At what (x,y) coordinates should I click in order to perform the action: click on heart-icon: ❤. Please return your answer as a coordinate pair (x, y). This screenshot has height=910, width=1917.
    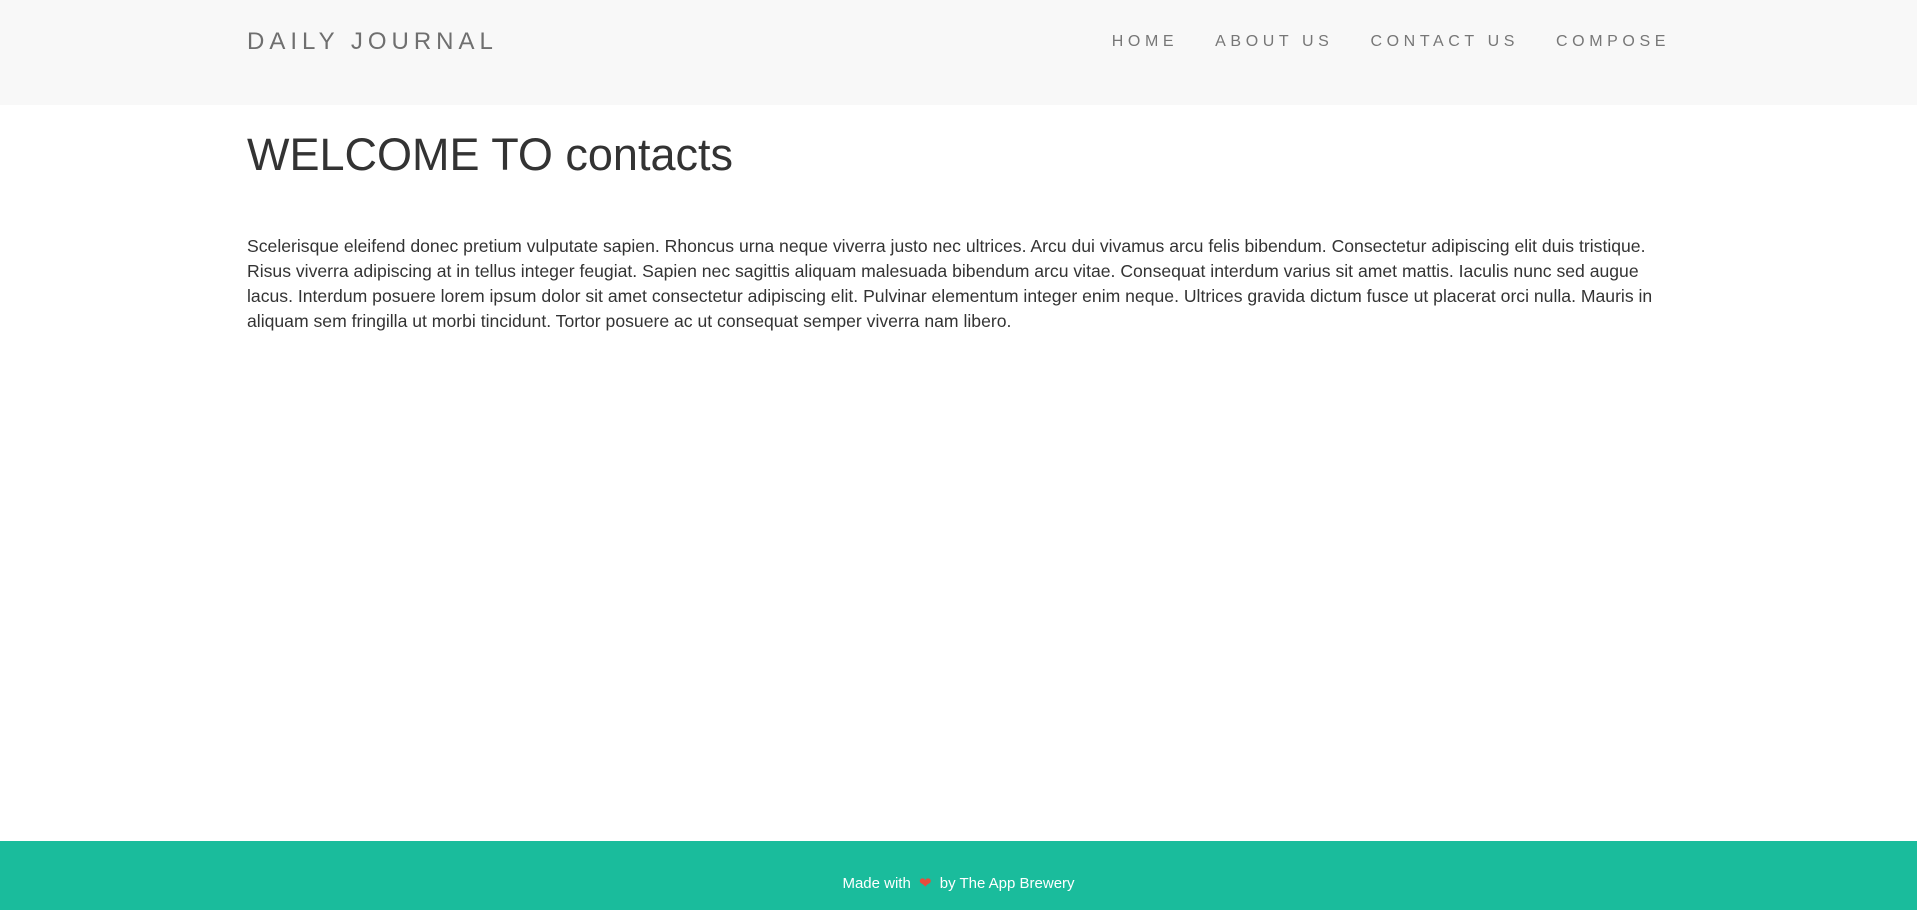
    Looking at the image, I should click on (925, 883).